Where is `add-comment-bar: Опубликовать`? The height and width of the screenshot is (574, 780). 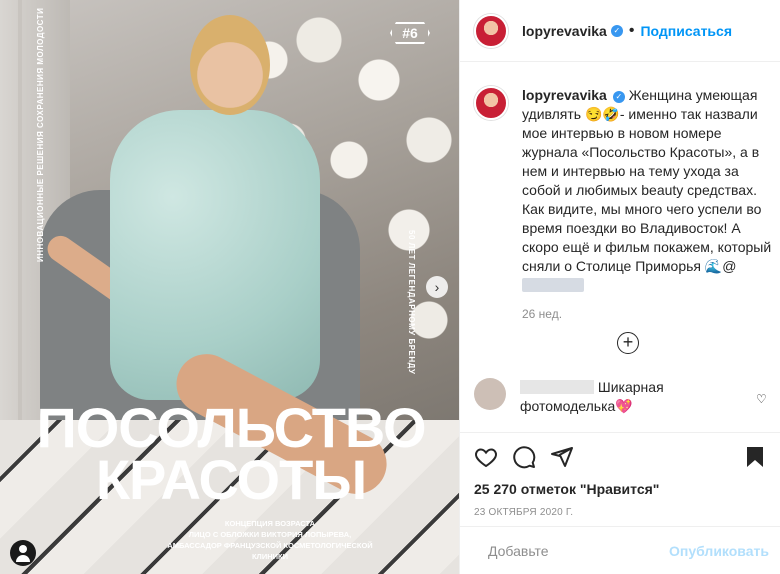
add-comment-bar: Опубликовать is located at coordinates (620, 550).